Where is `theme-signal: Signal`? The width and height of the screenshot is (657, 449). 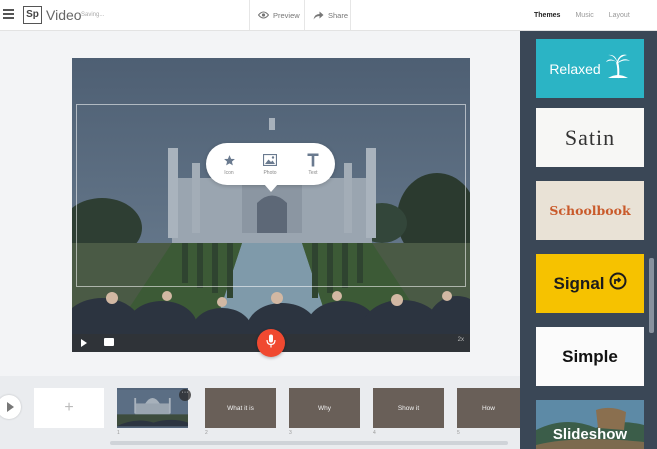 theme-signal: Signal is located at coordinates (590, 283).